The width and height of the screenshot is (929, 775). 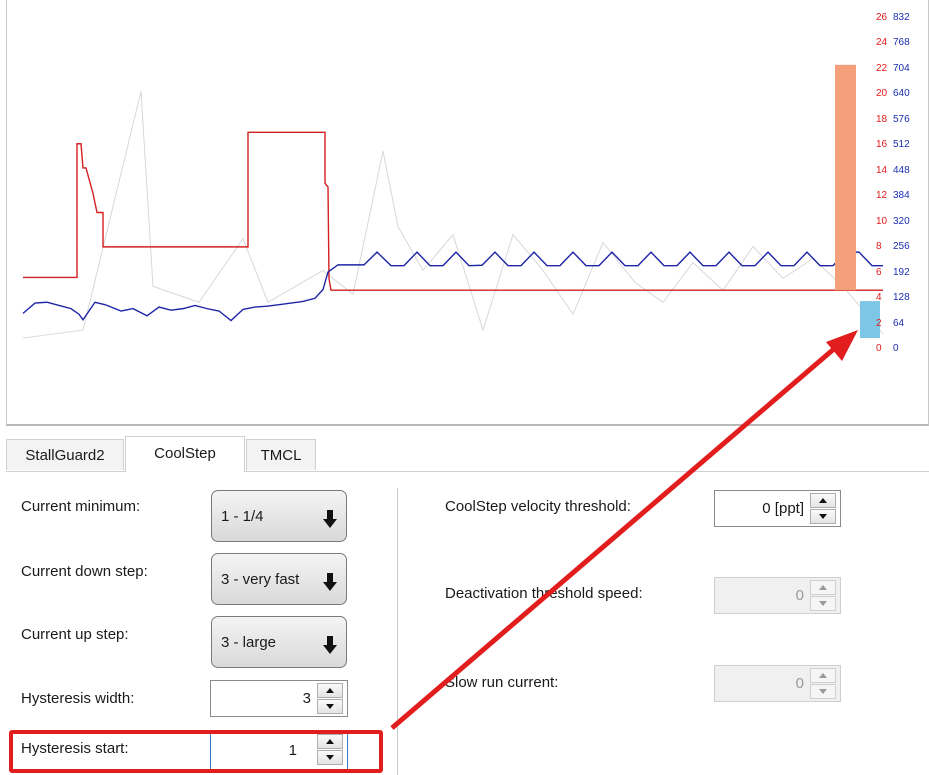 What do you see at coordinates (901, 247) in the screenshot?
I see `right-axis-tick: 256` at bounding box center [901, 247].